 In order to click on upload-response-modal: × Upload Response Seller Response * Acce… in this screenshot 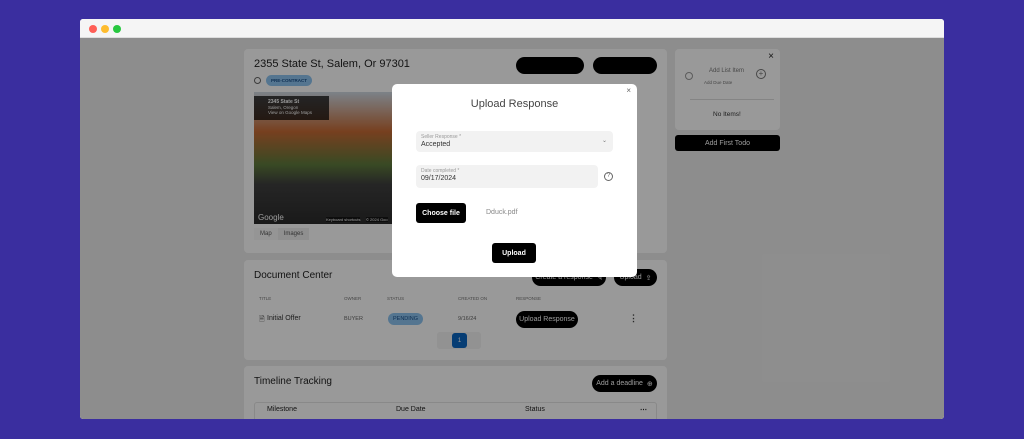, I will do `click(514, 180)`.